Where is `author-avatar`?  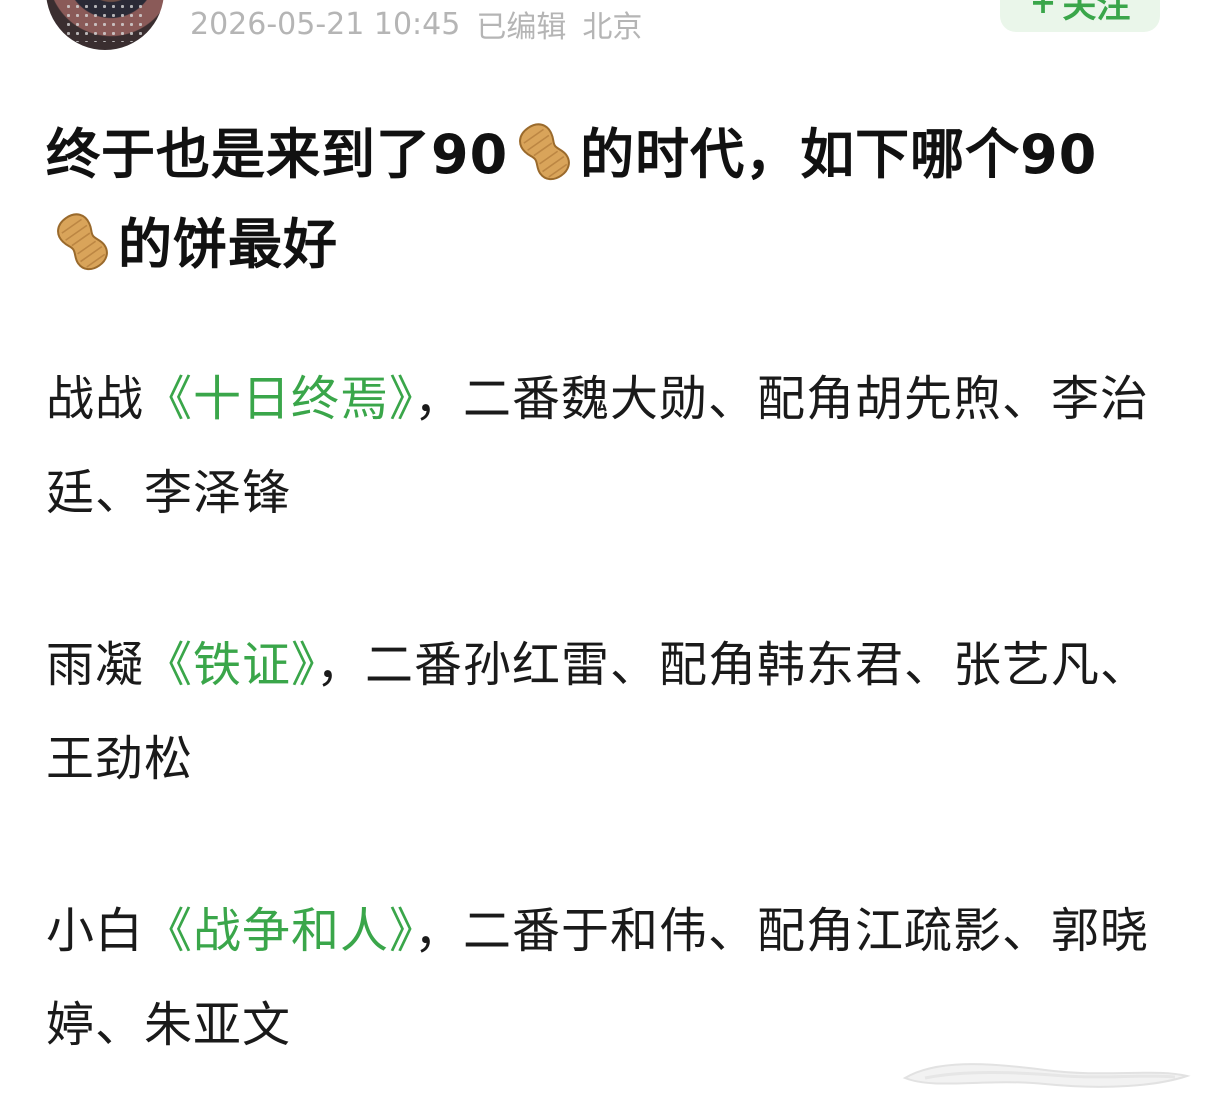
author-avatar is located at coordinates (105, 25).